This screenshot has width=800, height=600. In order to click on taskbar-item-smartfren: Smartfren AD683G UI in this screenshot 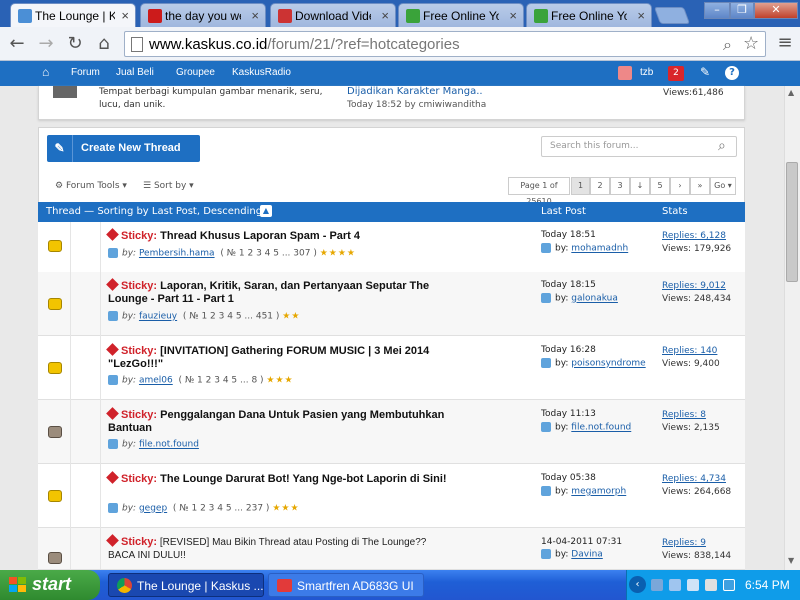, I will do `click(346, 585)`.